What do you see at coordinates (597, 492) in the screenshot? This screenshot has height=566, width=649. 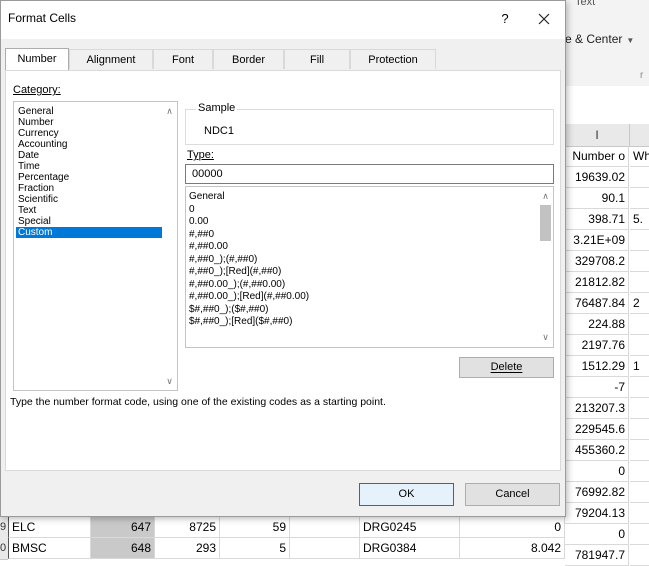 I see `column-i-cell: 76992.82` at bounding box center [597, 492].